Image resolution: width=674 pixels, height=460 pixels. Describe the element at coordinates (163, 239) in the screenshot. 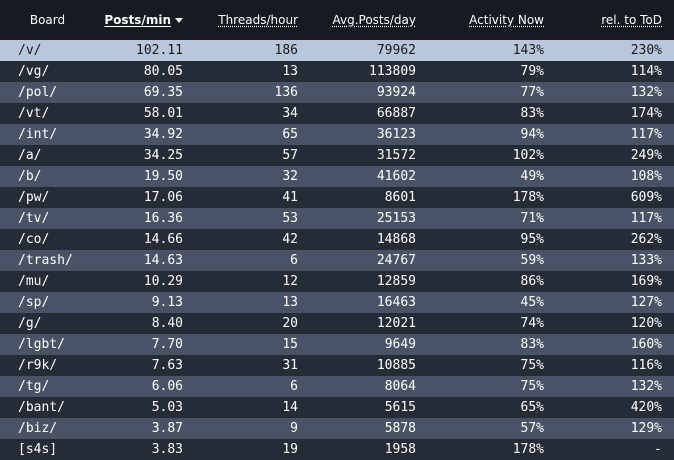

I see `cell-posts-min: 14.66` at that location.